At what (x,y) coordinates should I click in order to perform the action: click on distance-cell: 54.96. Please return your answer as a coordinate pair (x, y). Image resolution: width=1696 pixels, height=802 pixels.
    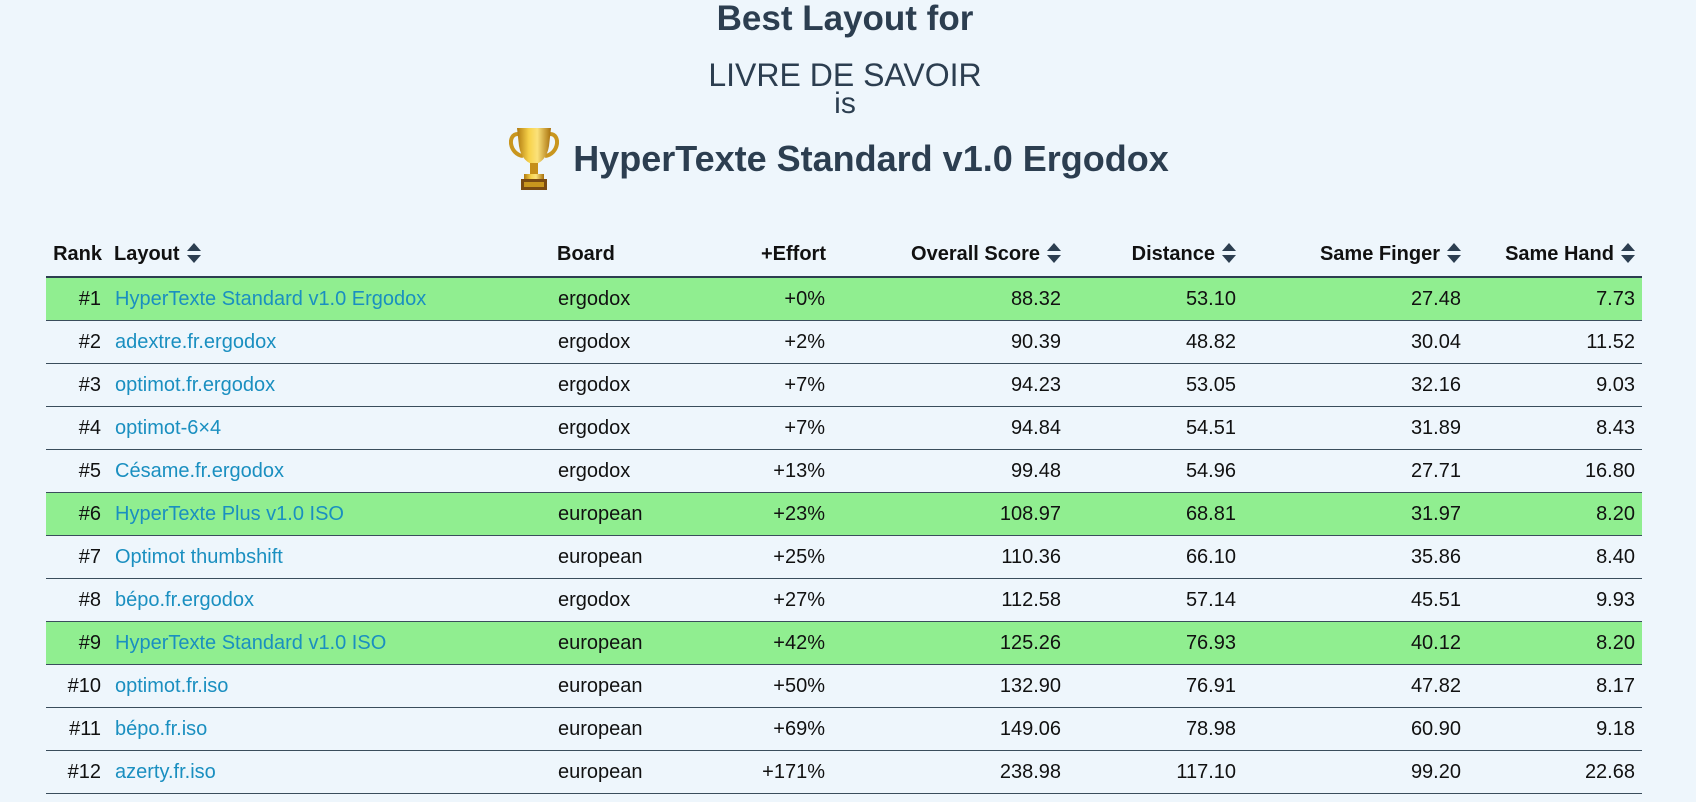
    Looking at the image, I should click on (1155, 471).